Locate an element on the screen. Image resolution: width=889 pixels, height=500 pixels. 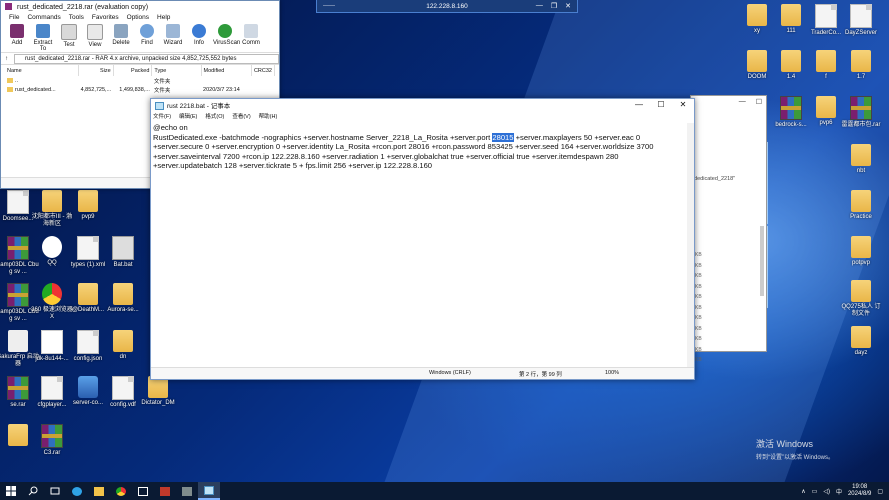
selected-text: 28015 is located at coordinates (503, 137).